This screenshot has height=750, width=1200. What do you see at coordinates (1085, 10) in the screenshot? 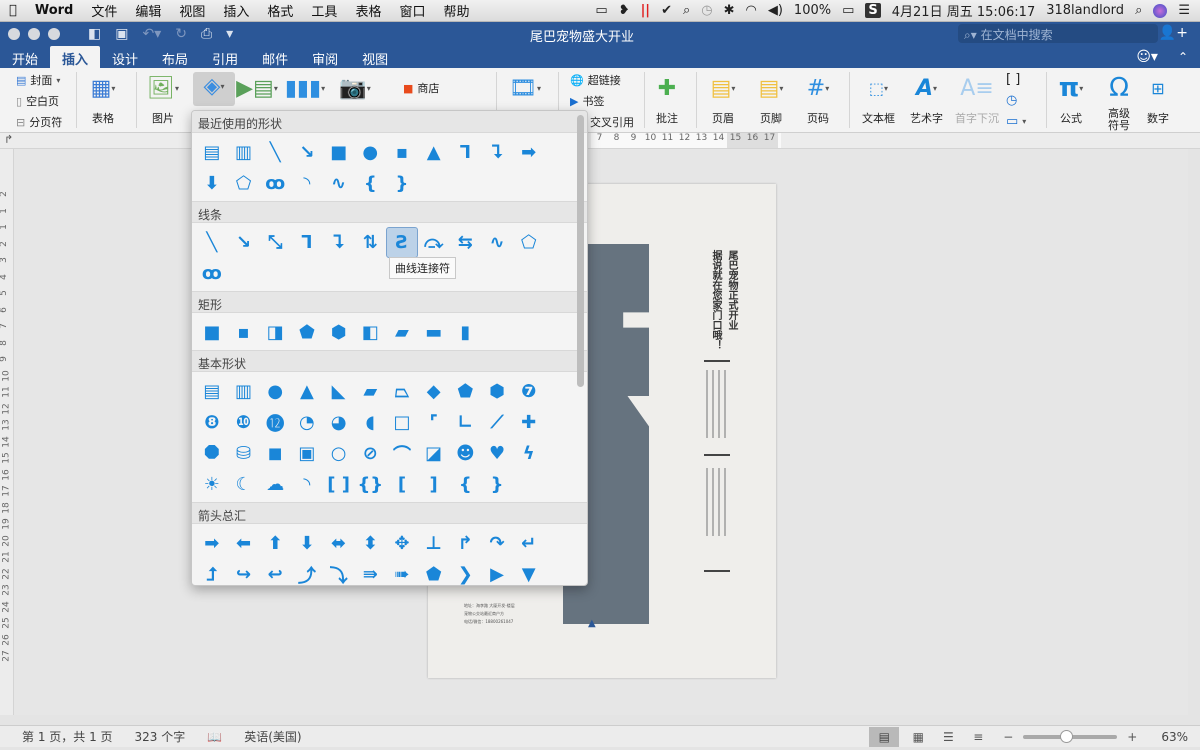
I see `username: 318landlord` at bounding box center [1085, 10].